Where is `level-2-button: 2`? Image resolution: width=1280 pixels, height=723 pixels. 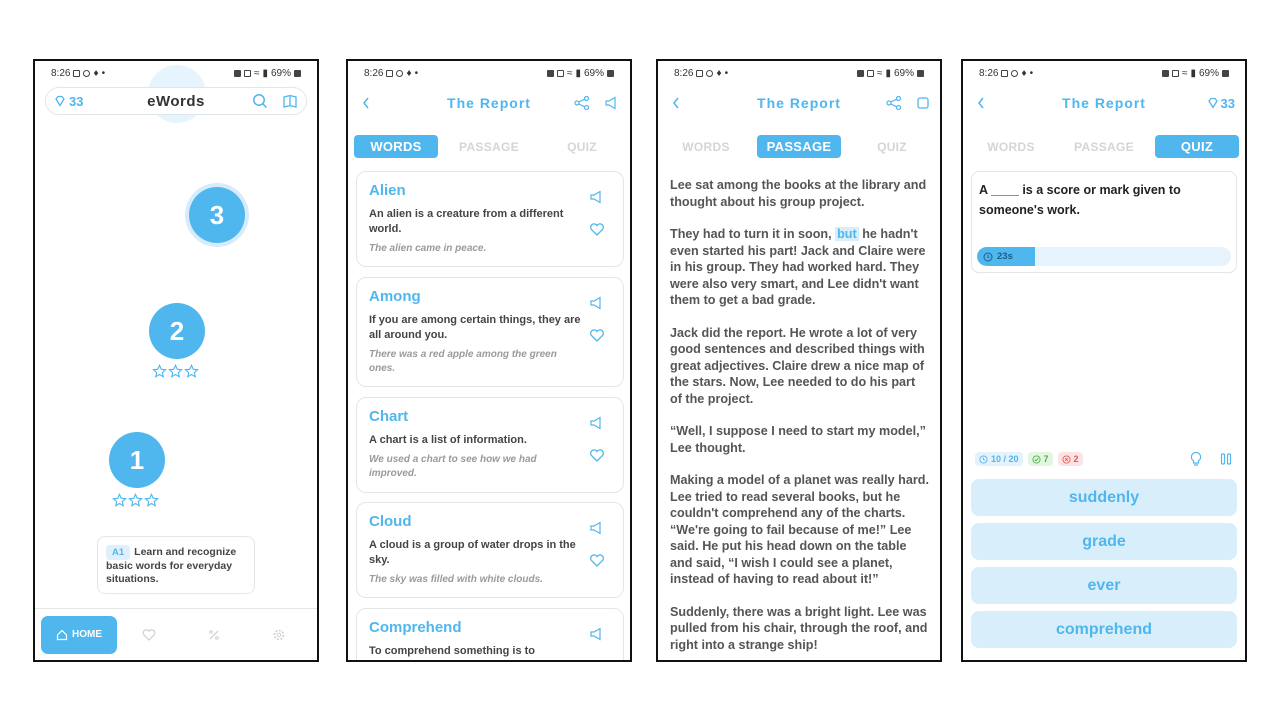 level-2-button: 2 is located at coordinates (177, 331).